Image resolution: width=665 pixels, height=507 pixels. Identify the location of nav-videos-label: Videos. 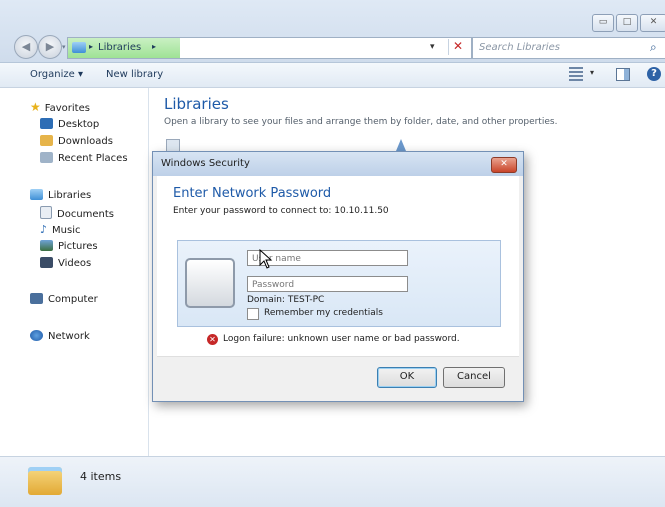
(75, 263).